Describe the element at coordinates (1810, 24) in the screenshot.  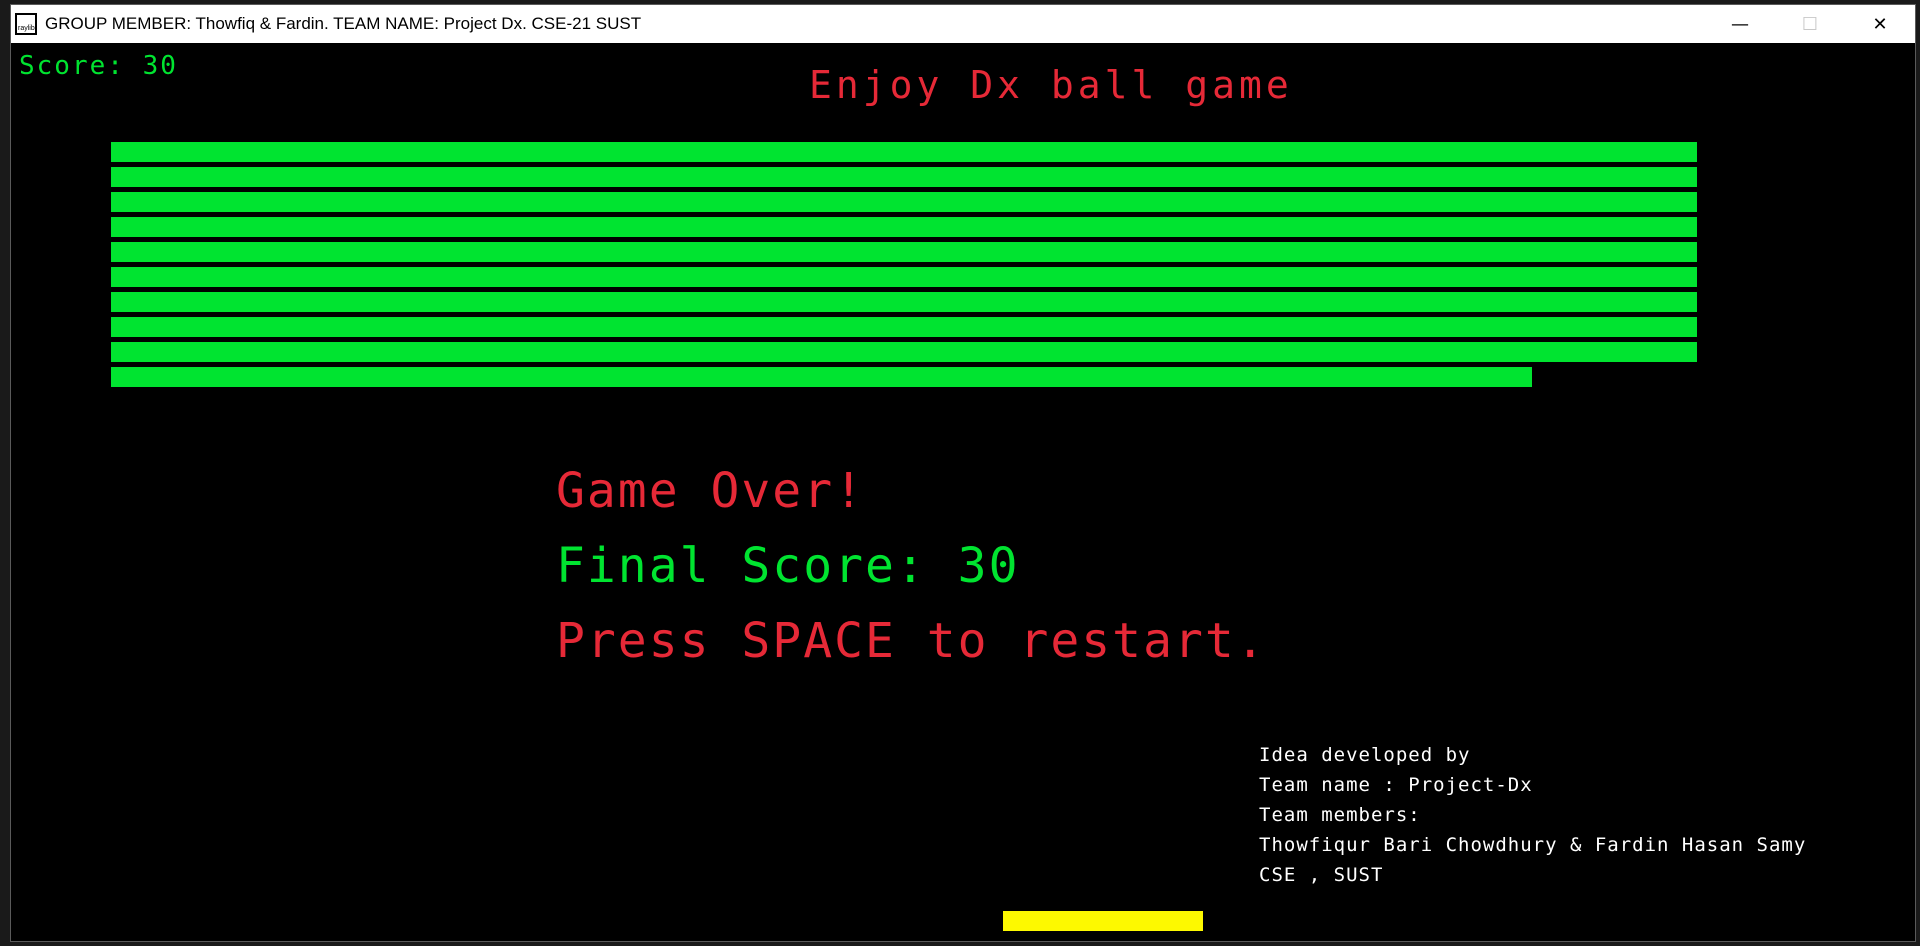
I see `maximize-button: ☐` at that location.